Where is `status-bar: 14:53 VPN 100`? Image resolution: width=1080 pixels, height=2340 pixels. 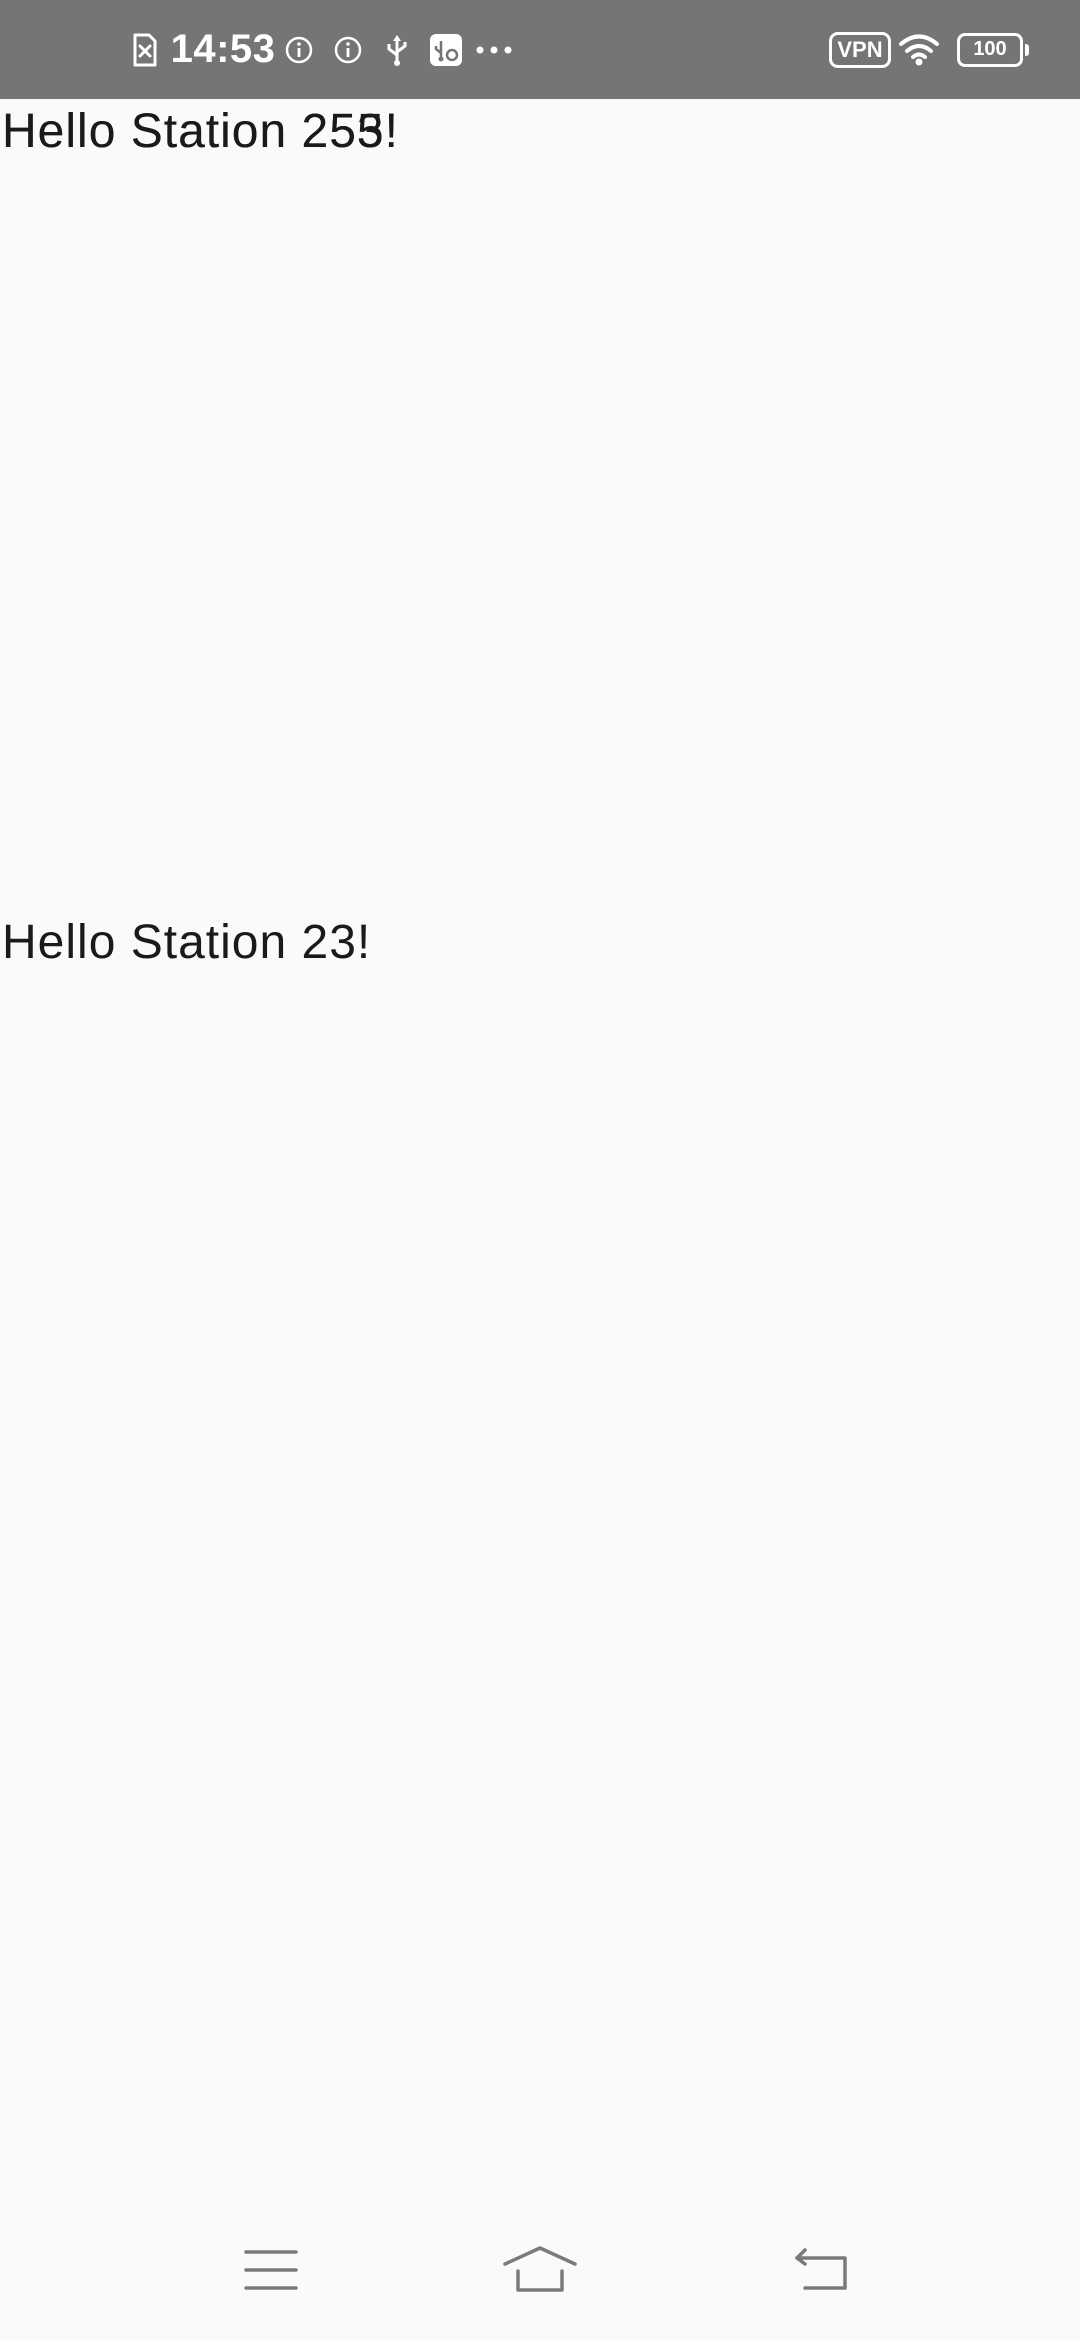
status-bar: 14:53 VPN 100 is located at coordinates (540, 49).